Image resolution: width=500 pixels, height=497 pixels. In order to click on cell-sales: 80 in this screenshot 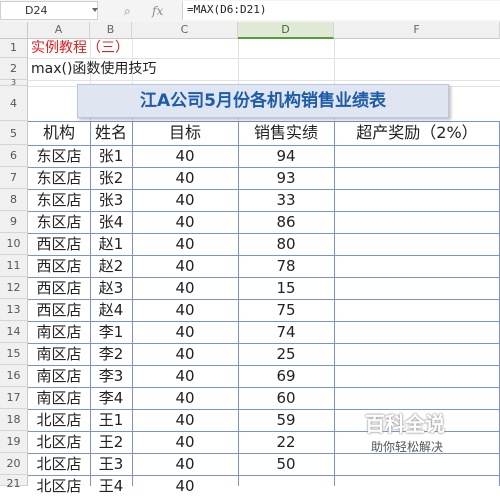, I will do `click(286, 244)`.